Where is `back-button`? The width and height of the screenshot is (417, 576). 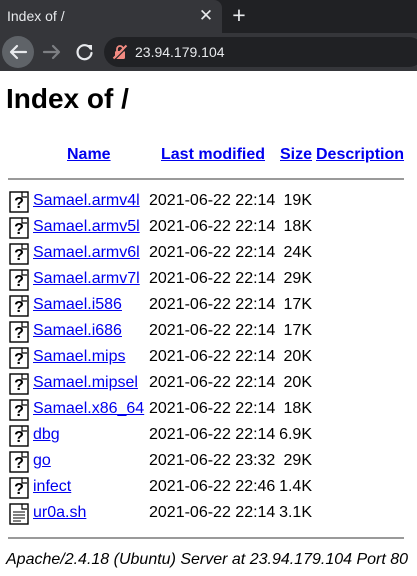
back-button is located at coordinates (18, 52).